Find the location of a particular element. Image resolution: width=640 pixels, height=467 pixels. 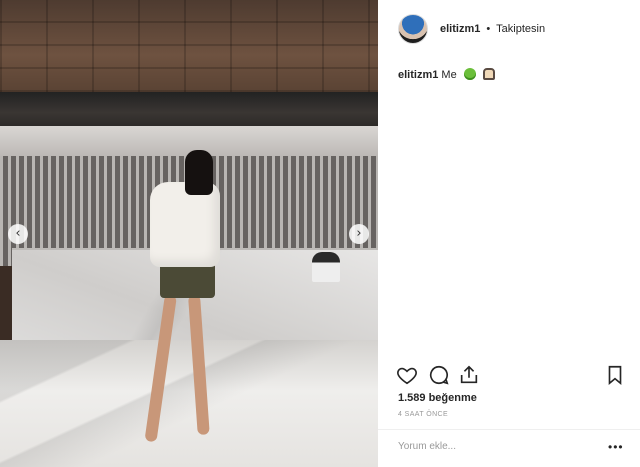

photo-background-person is located at coordinates (326, 267).